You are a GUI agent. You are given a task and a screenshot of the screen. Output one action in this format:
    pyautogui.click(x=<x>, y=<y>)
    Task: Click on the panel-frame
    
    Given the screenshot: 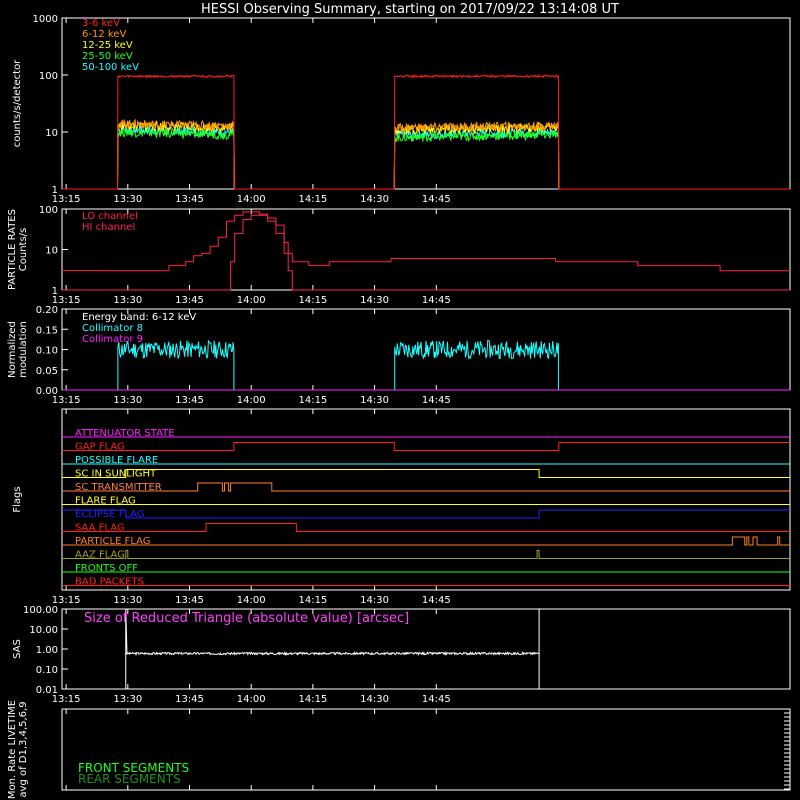 What is the action you would take?
    pyautogui.click(x=426, y=249)
    